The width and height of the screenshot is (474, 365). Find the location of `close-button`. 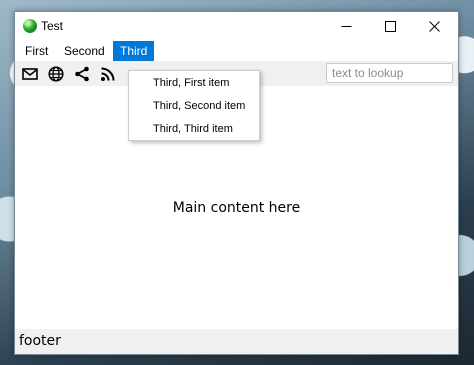

close-button is located at coordinates (434, 26).